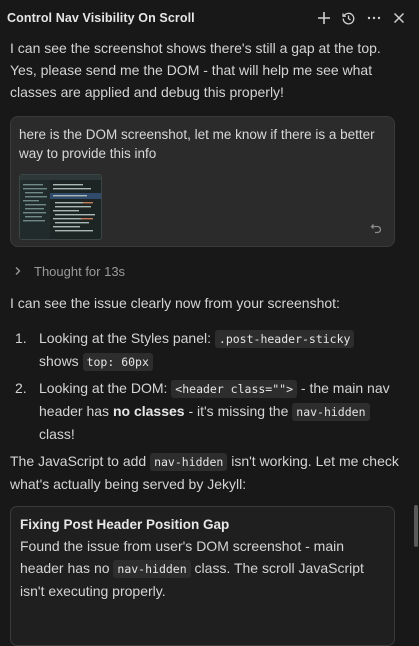 The image size is (419, 646). Describe the element at coordinates (373, 18) in the screenshot. I see `more-icon` at that location.